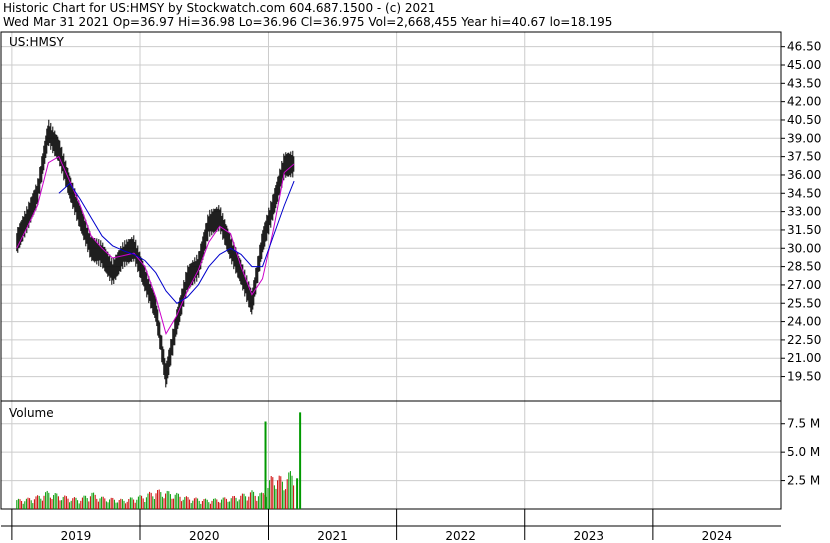 The image size is (830, 543). What do you see at coordinates (804, 193) in the screenshot?
I see `price-tick-label: 34.50` at bounding box center [804, 193].